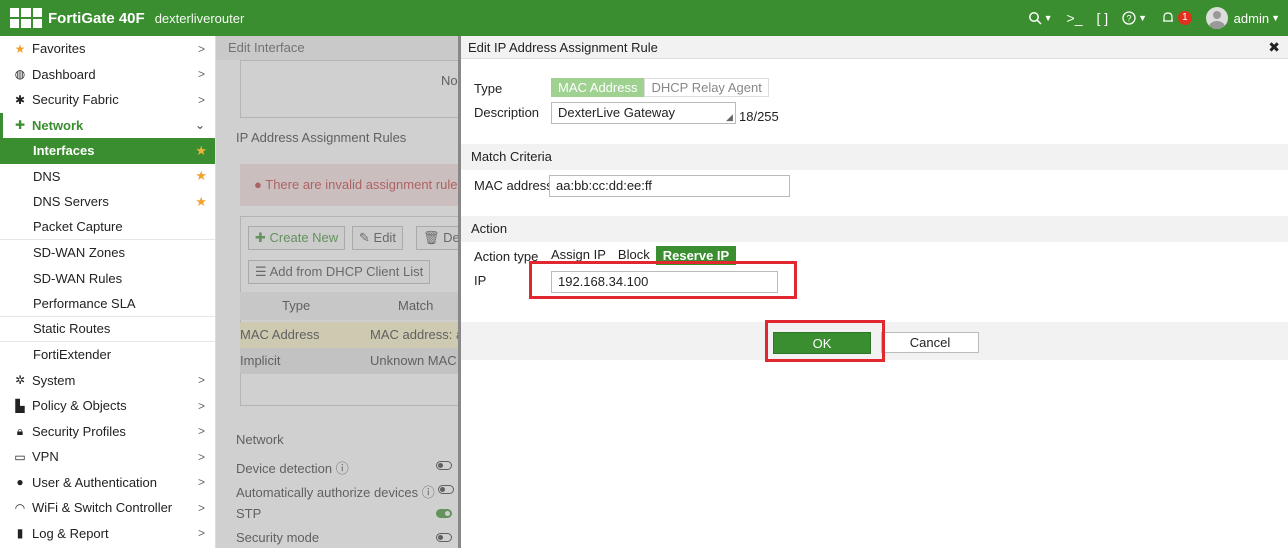 This screenshot has width=1288, height=548. What do you see at coordinates (759, 116) in the screenshot?
I see `description-counter: 18/255` at bounding box center [759, 116].